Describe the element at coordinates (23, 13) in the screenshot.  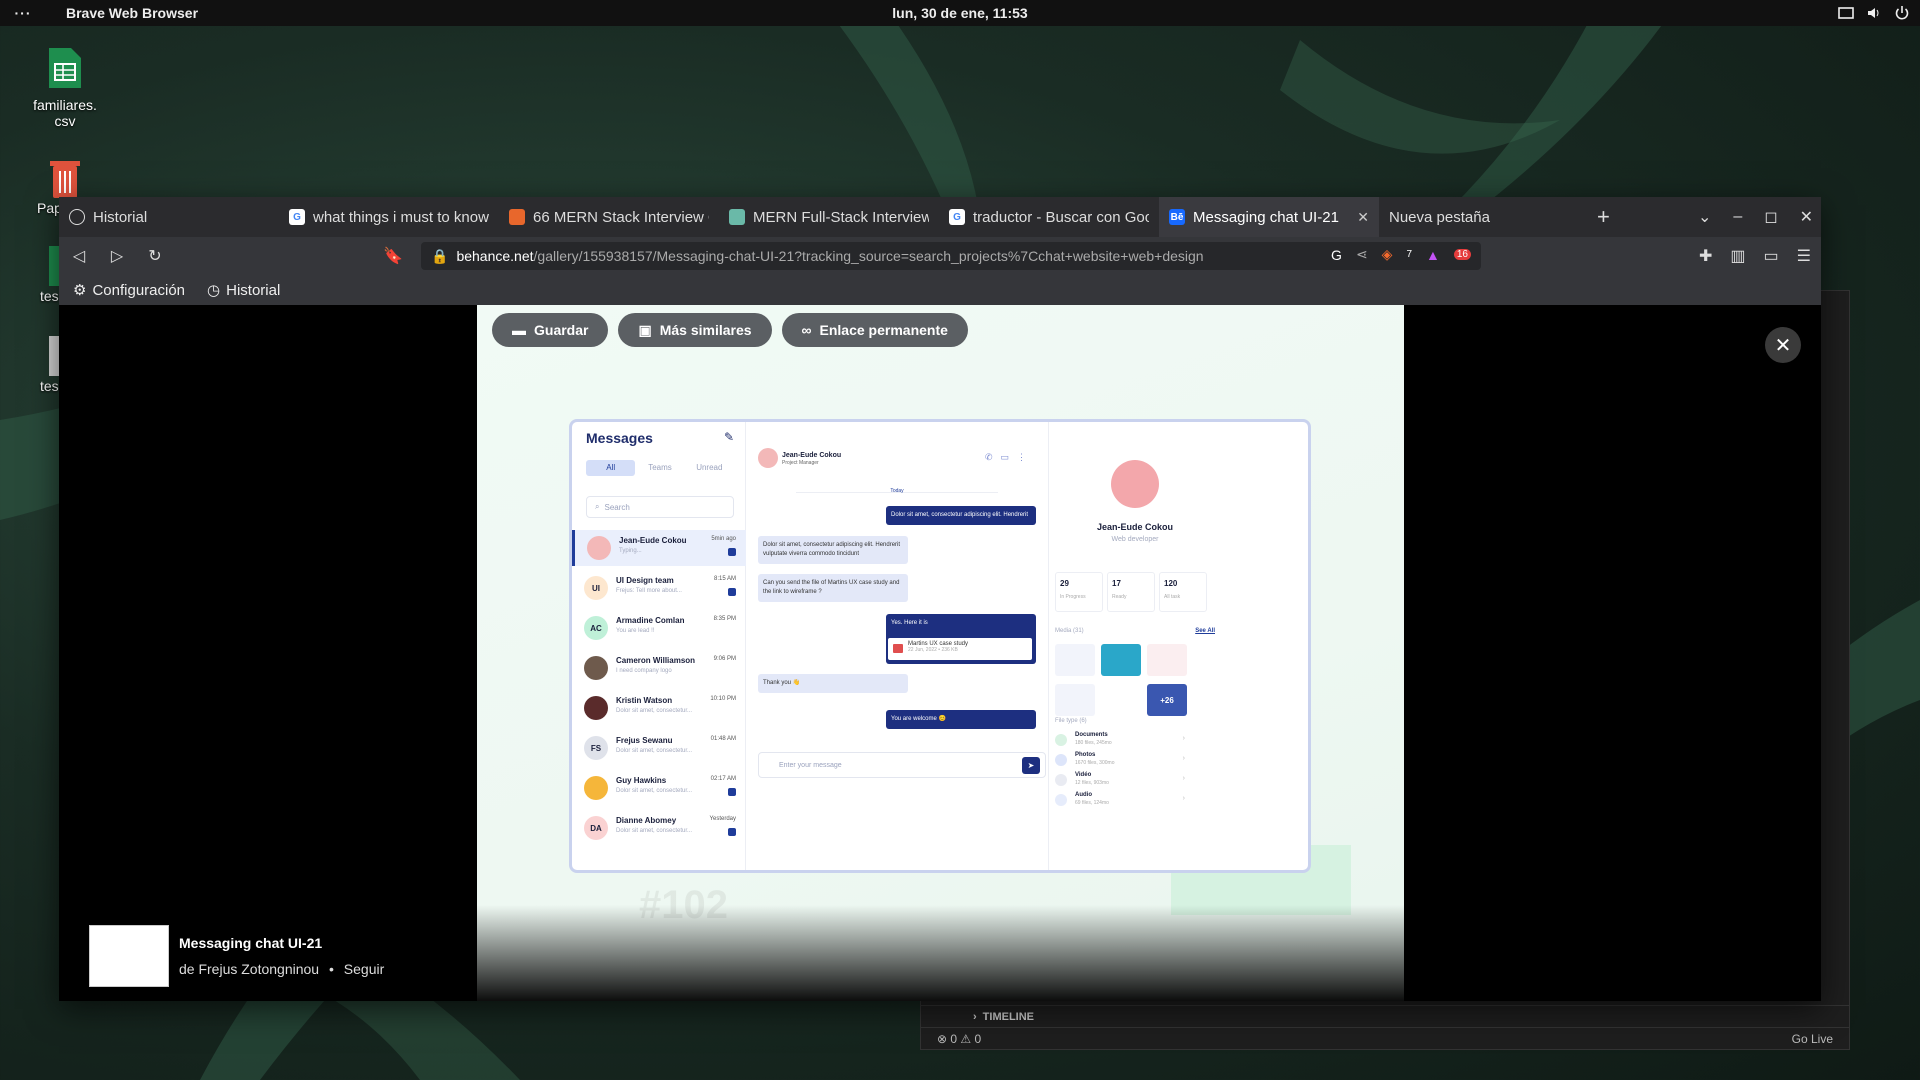
I see `activities-menu: ···` at that location.